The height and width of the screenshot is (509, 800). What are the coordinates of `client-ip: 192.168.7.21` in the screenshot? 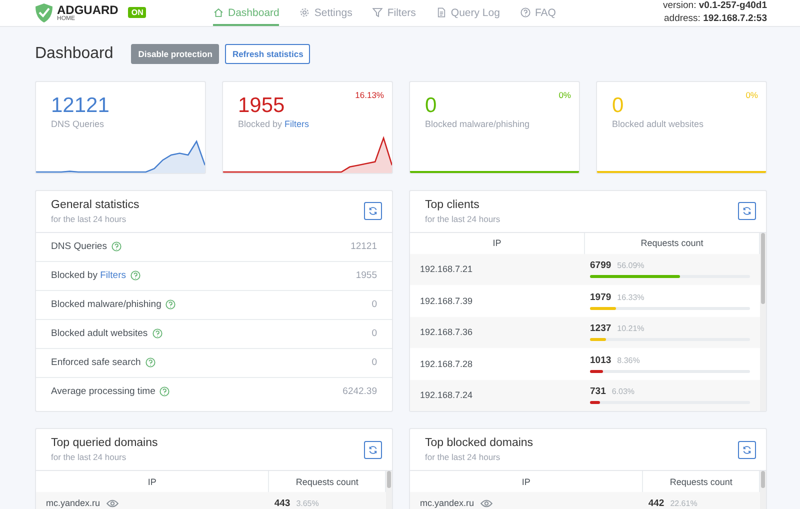 It's located at (446, 269).